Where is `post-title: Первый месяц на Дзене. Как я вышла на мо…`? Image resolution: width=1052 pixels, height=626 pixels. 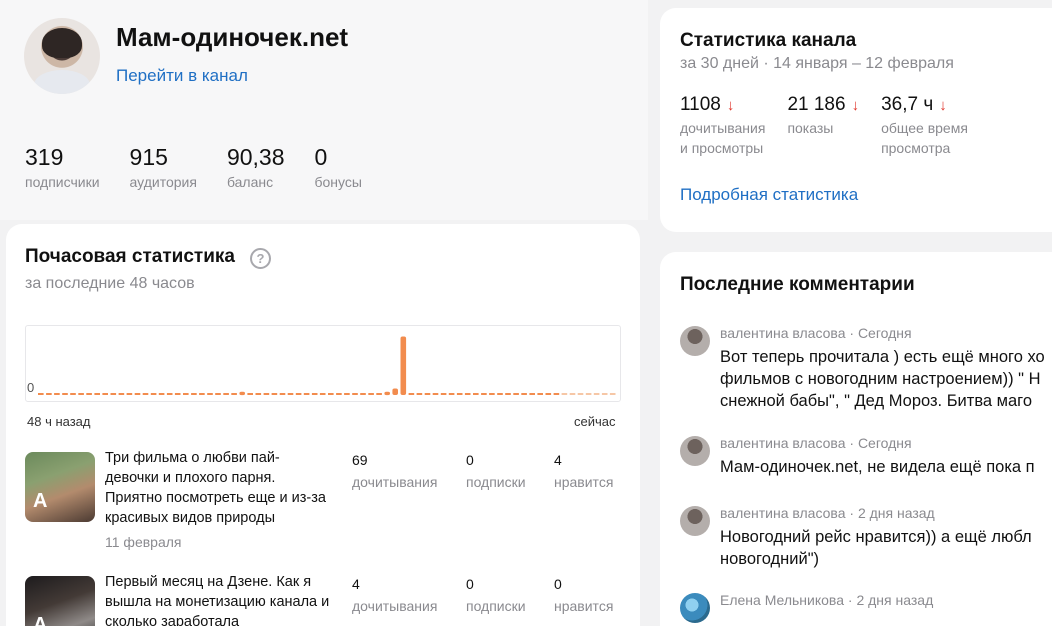 post-title: Первый месяц на Дзене. Как я вышла на мо… is located at coordinates (217, 599).